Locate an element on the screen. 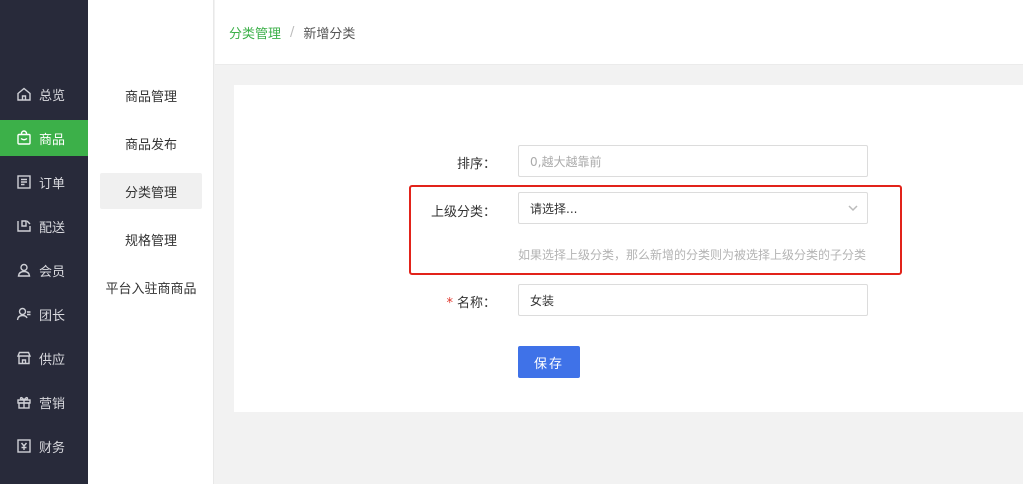 Image resolution: width=1023 pixels, height=484 pixels. nav-label: 配送 is located at coordinates (52, 228).